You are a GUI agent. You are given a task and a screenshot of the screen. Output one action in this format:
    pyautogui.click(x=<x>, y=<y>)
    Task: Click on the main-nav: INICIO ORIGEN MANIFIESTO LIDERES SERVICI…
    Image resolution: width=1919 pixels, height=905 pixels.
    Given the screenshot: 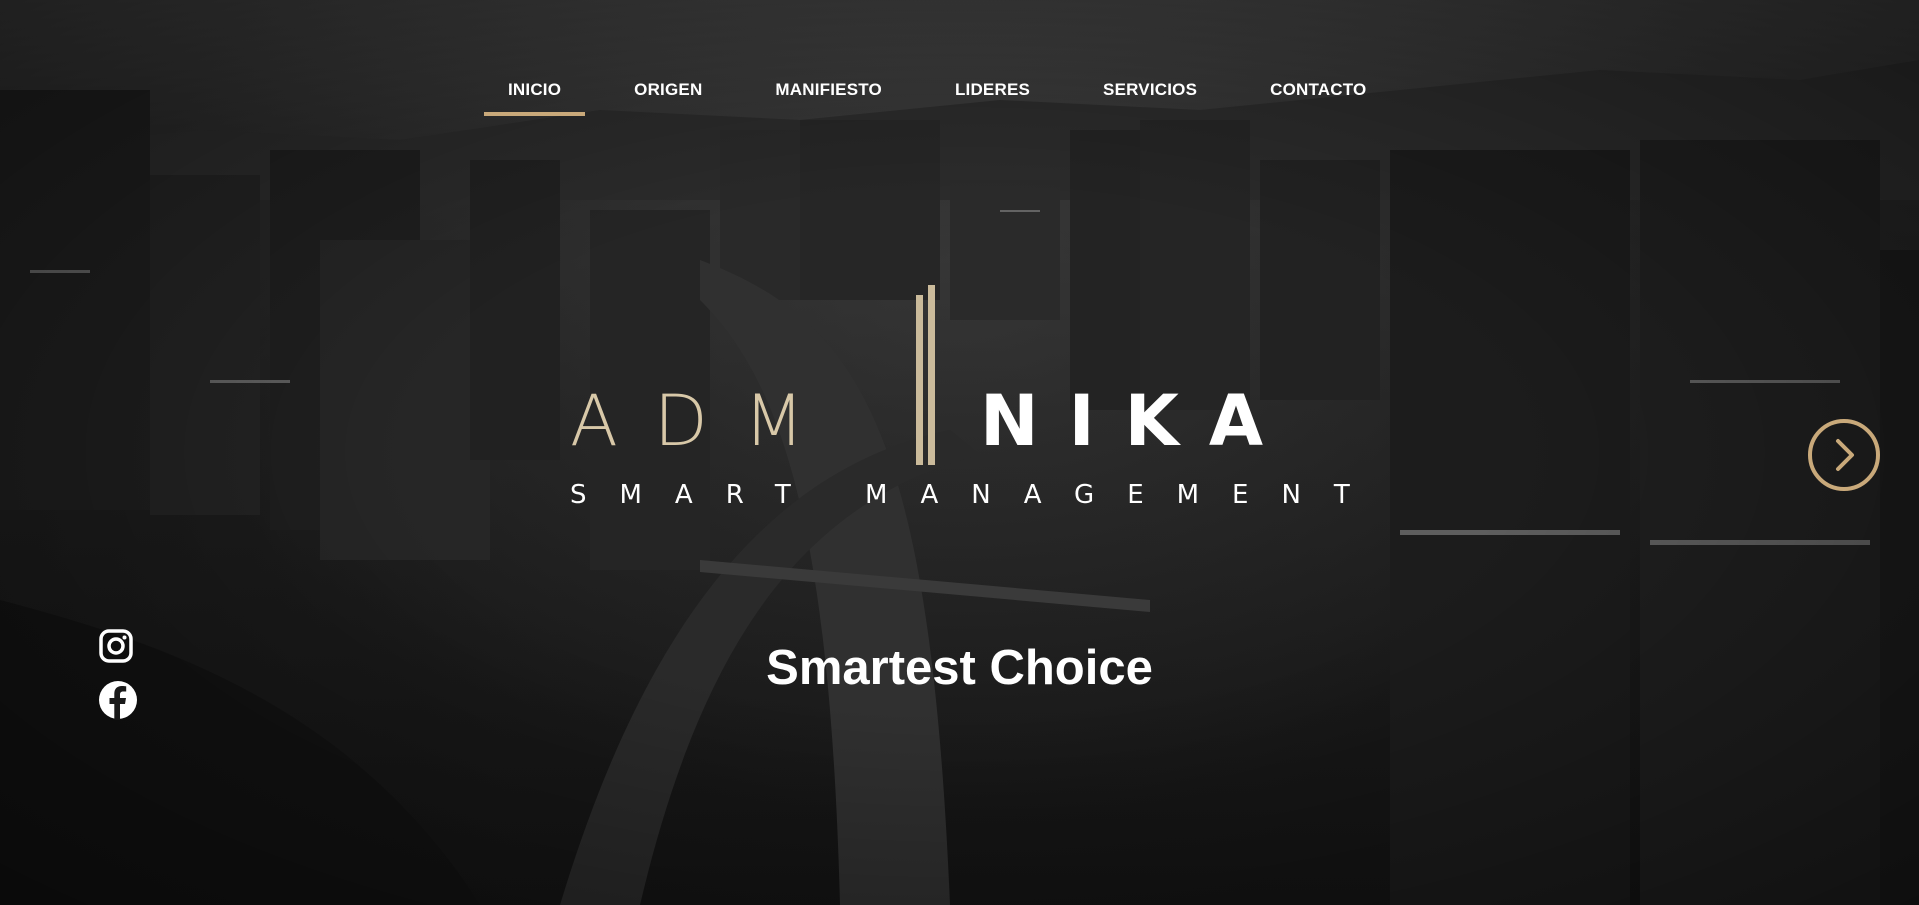 What is the action you would take?
    pyautogui.click(x=949, y=93)
    